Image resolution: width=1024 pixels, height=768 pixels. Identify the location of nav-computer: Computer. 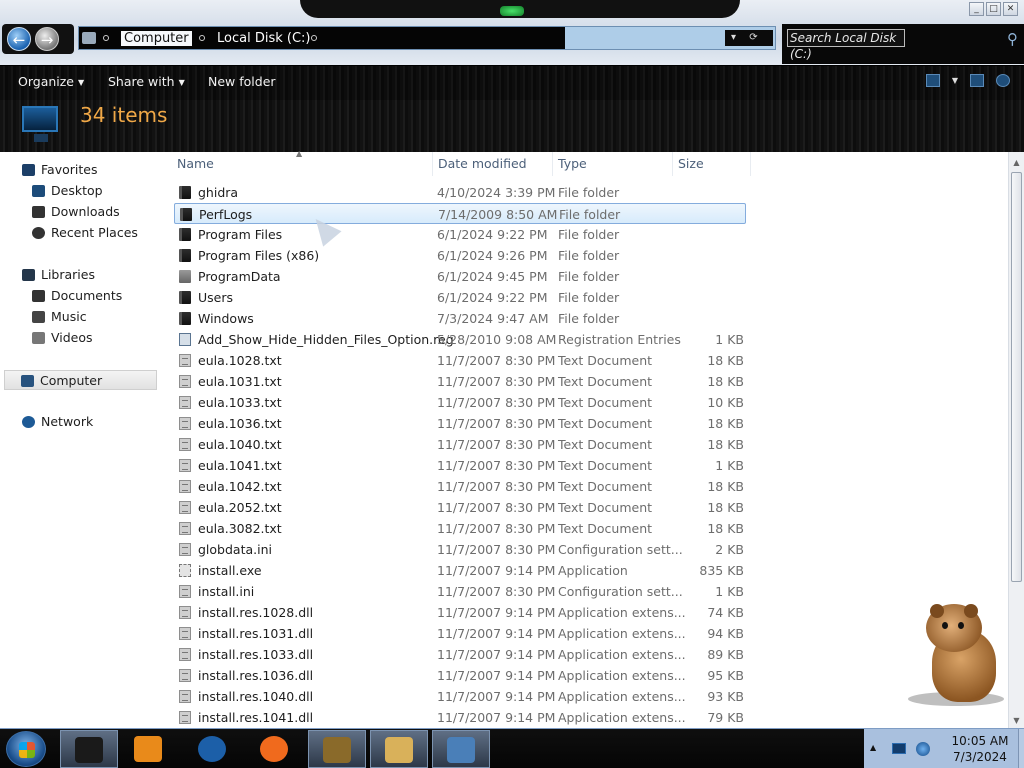
(80, 380).